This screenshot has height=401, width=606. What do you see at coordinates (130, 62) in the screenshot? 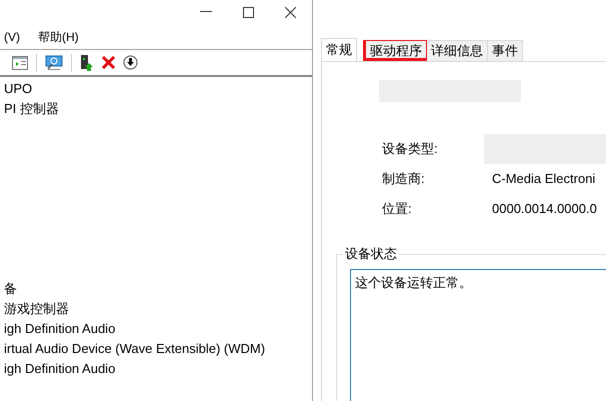
I see `download-circle-icon` at bounding box center [130, 62].